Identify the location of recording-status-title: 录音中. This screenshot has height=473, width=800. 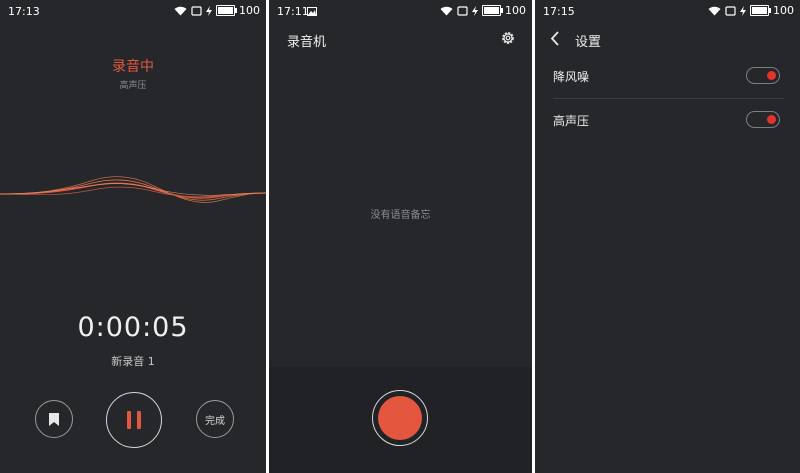
(133, 67).